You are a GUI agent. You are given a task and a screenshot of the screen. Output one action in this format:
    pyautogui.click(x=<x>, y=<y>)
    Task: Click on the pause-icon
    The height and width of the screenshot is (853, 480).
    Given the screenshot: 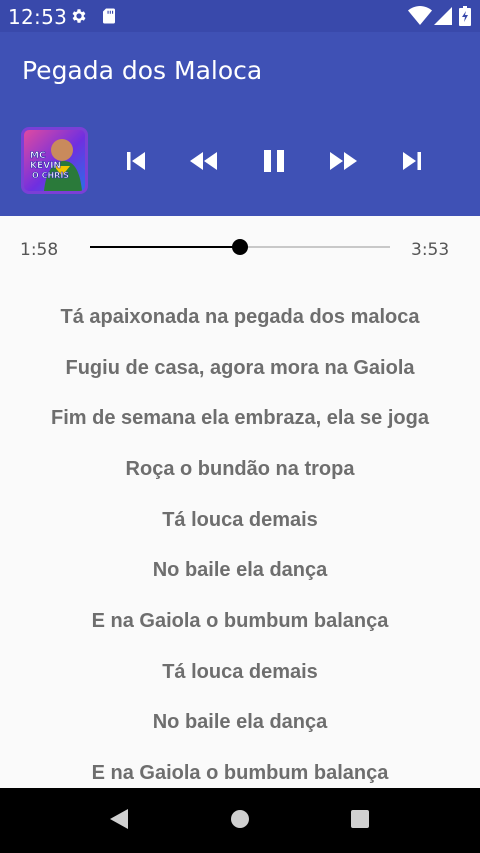 What is the action you would take?
    pyautogui.click(x=274, y=161)
    